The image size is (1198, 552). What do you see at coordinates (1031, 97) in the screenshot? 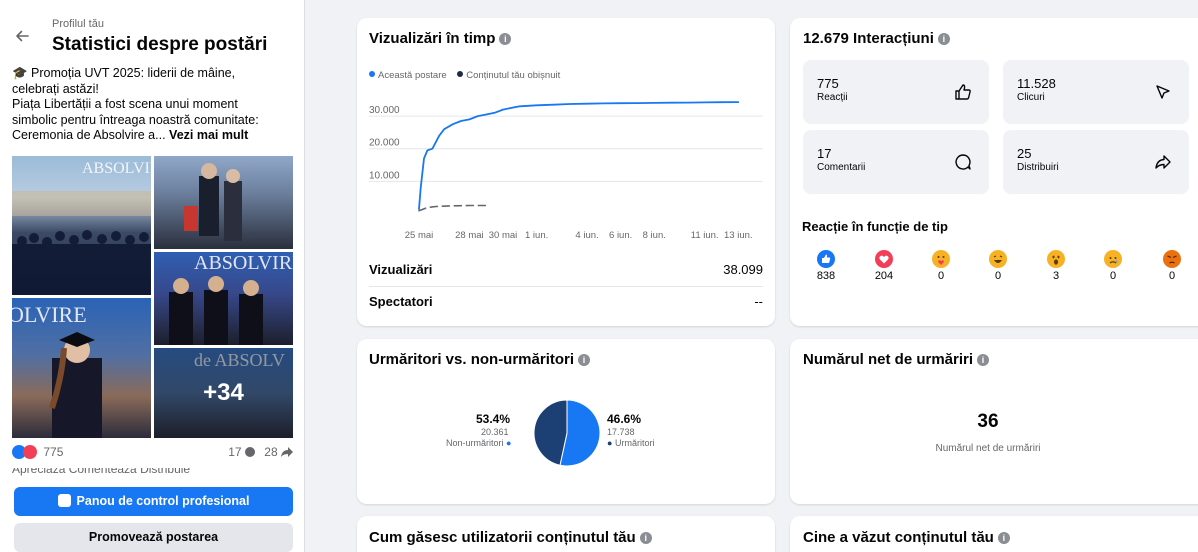
I see `tile-label: Clicuri` at bounding box center [1031, 97].